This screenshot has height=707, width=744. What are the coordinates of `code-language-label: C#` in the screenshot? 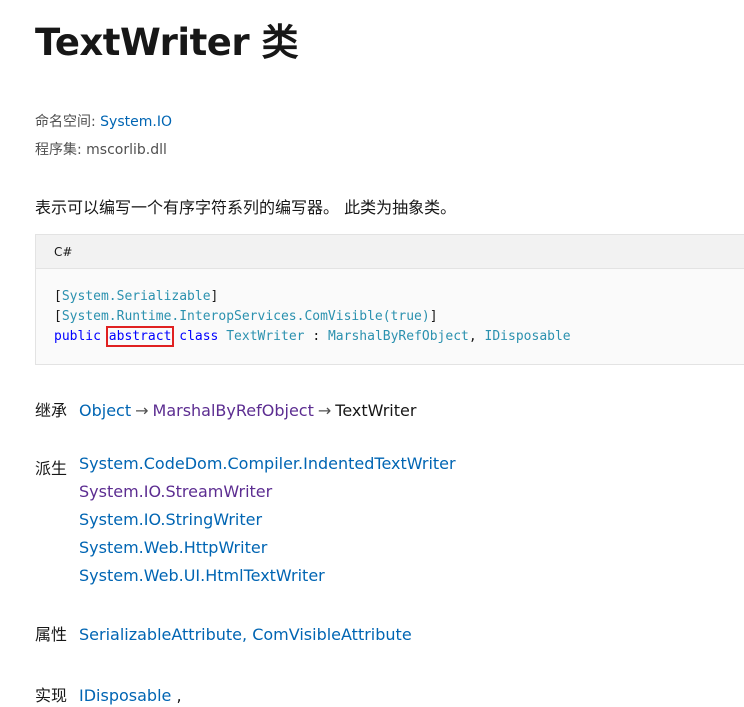 It's located at (390, 252).